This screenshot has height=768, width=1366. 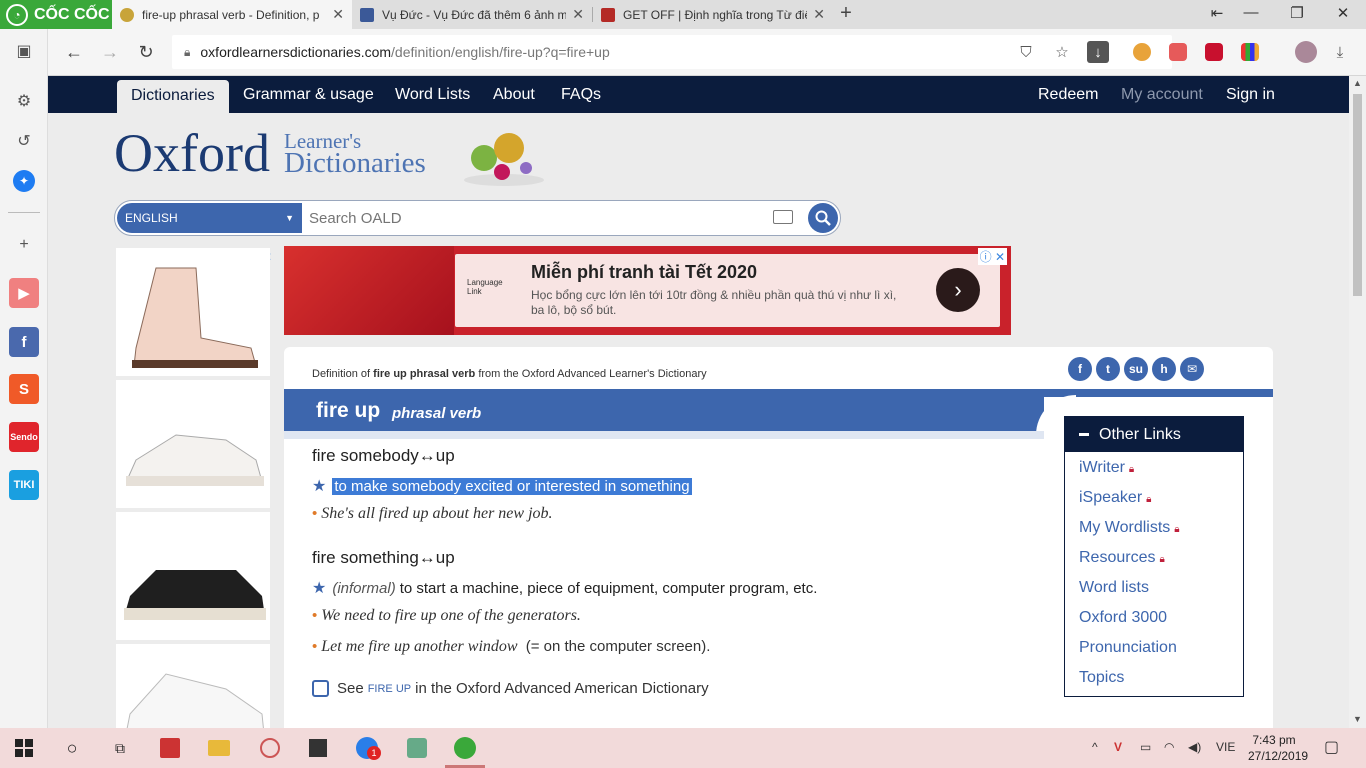 What do you see at coordinates (24, 245) in the screenshot?
I see `add-app-icon: +` at bounding box center [24, 245].